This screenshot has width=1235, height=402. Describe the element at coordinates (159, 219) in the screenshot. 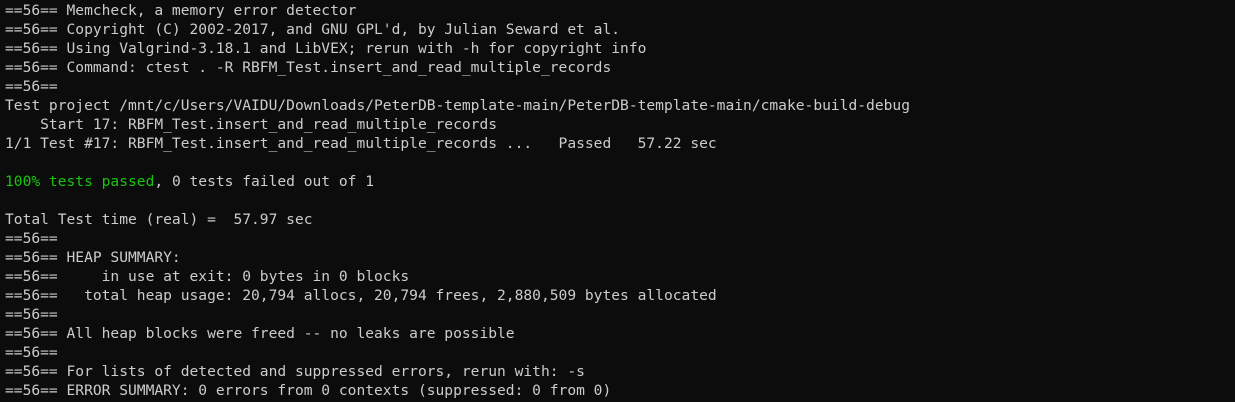

I see `terminal-line-total-time: Total Test time (real) = 57.97 sec` at that location.